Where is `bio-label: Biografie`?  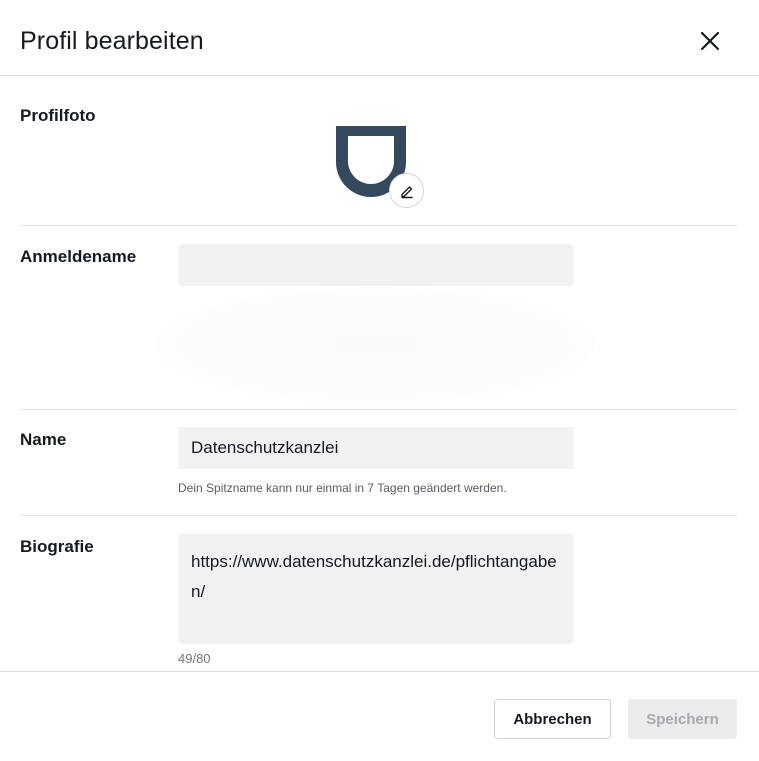
bio-label: Biografie is located at coordinates (57, 546).